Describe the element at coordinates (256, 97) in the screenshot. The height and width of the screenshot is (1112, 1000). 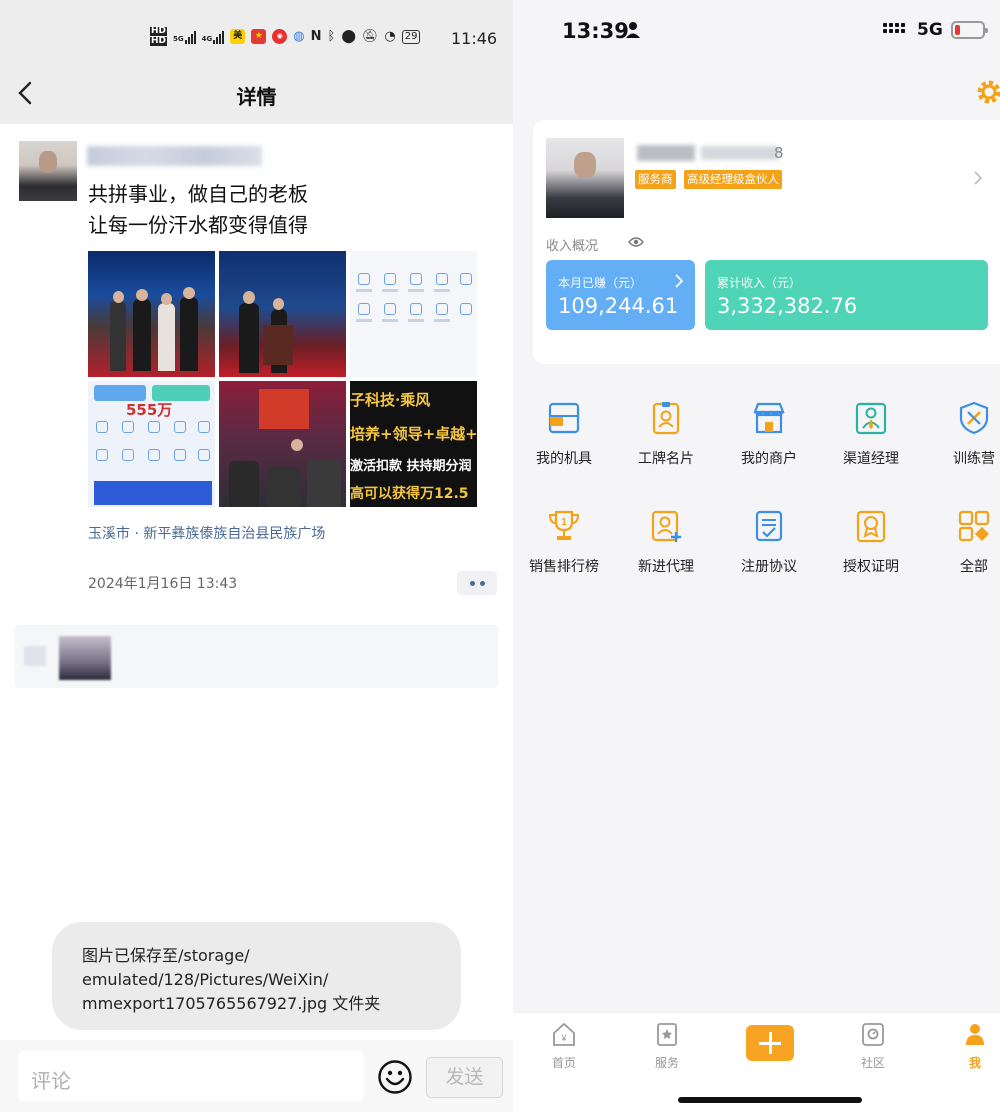
I see `page-title: 详情` at that location.